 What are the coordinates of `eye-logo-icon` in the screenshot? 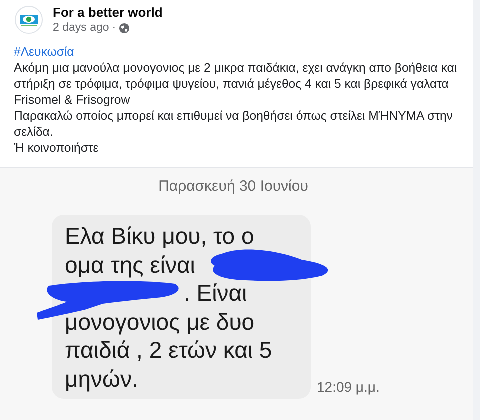 It's located at (29, 20).